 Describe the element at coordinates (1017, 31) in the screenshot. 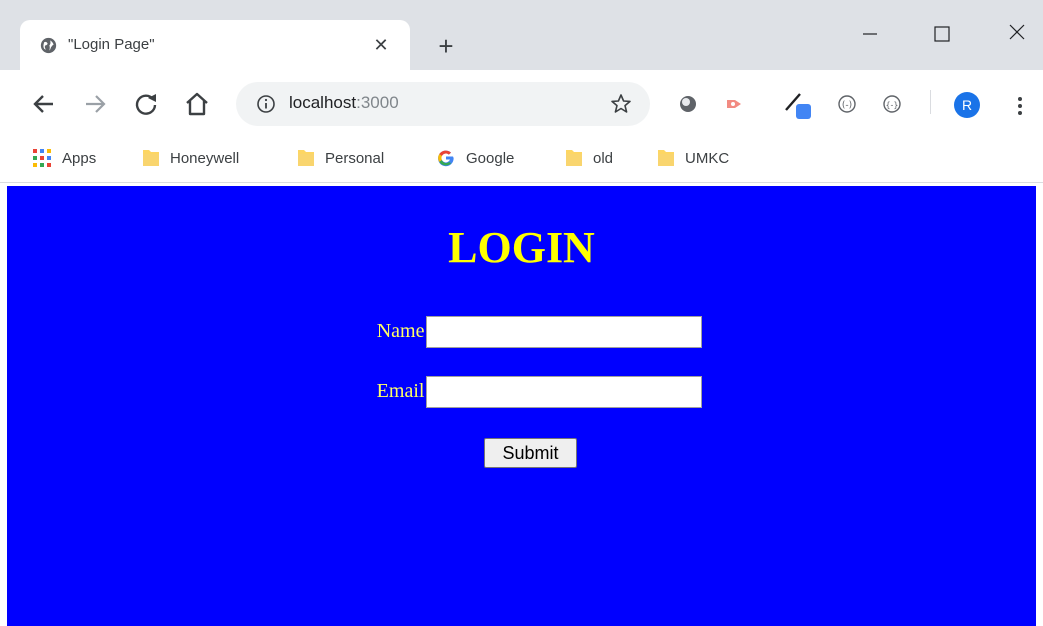

I see `window-close-icon` at that location.